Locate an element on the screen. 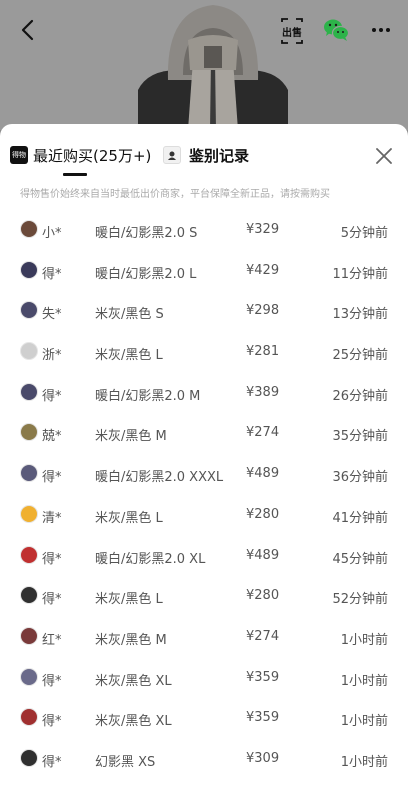 This screenshot has height=800, width=408. purchase-time: 25分钟前 is located at coordinates (360, 356).